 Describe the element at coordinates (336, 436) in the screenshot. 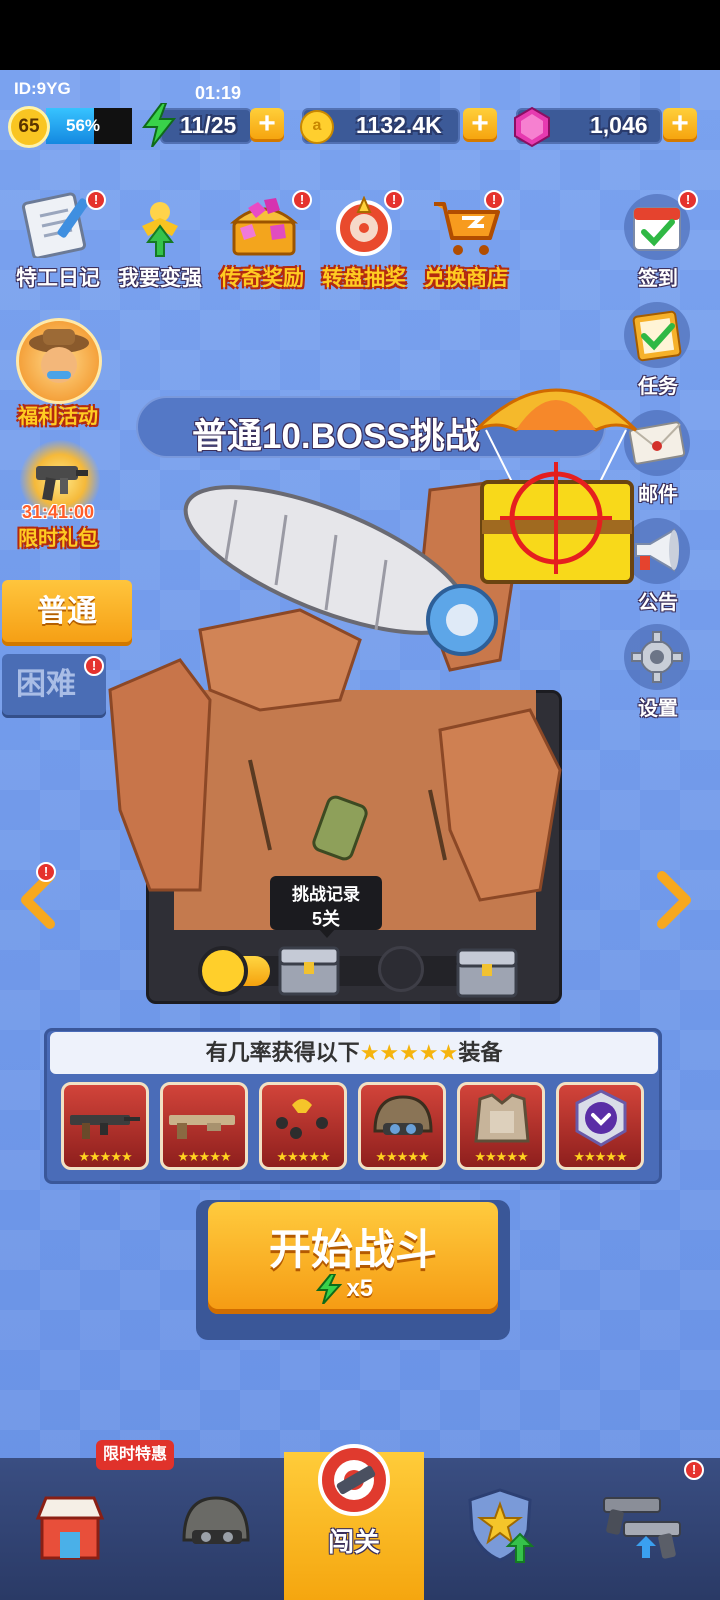

I see `stage-title: 普通10.BOSS挑战` at that location.